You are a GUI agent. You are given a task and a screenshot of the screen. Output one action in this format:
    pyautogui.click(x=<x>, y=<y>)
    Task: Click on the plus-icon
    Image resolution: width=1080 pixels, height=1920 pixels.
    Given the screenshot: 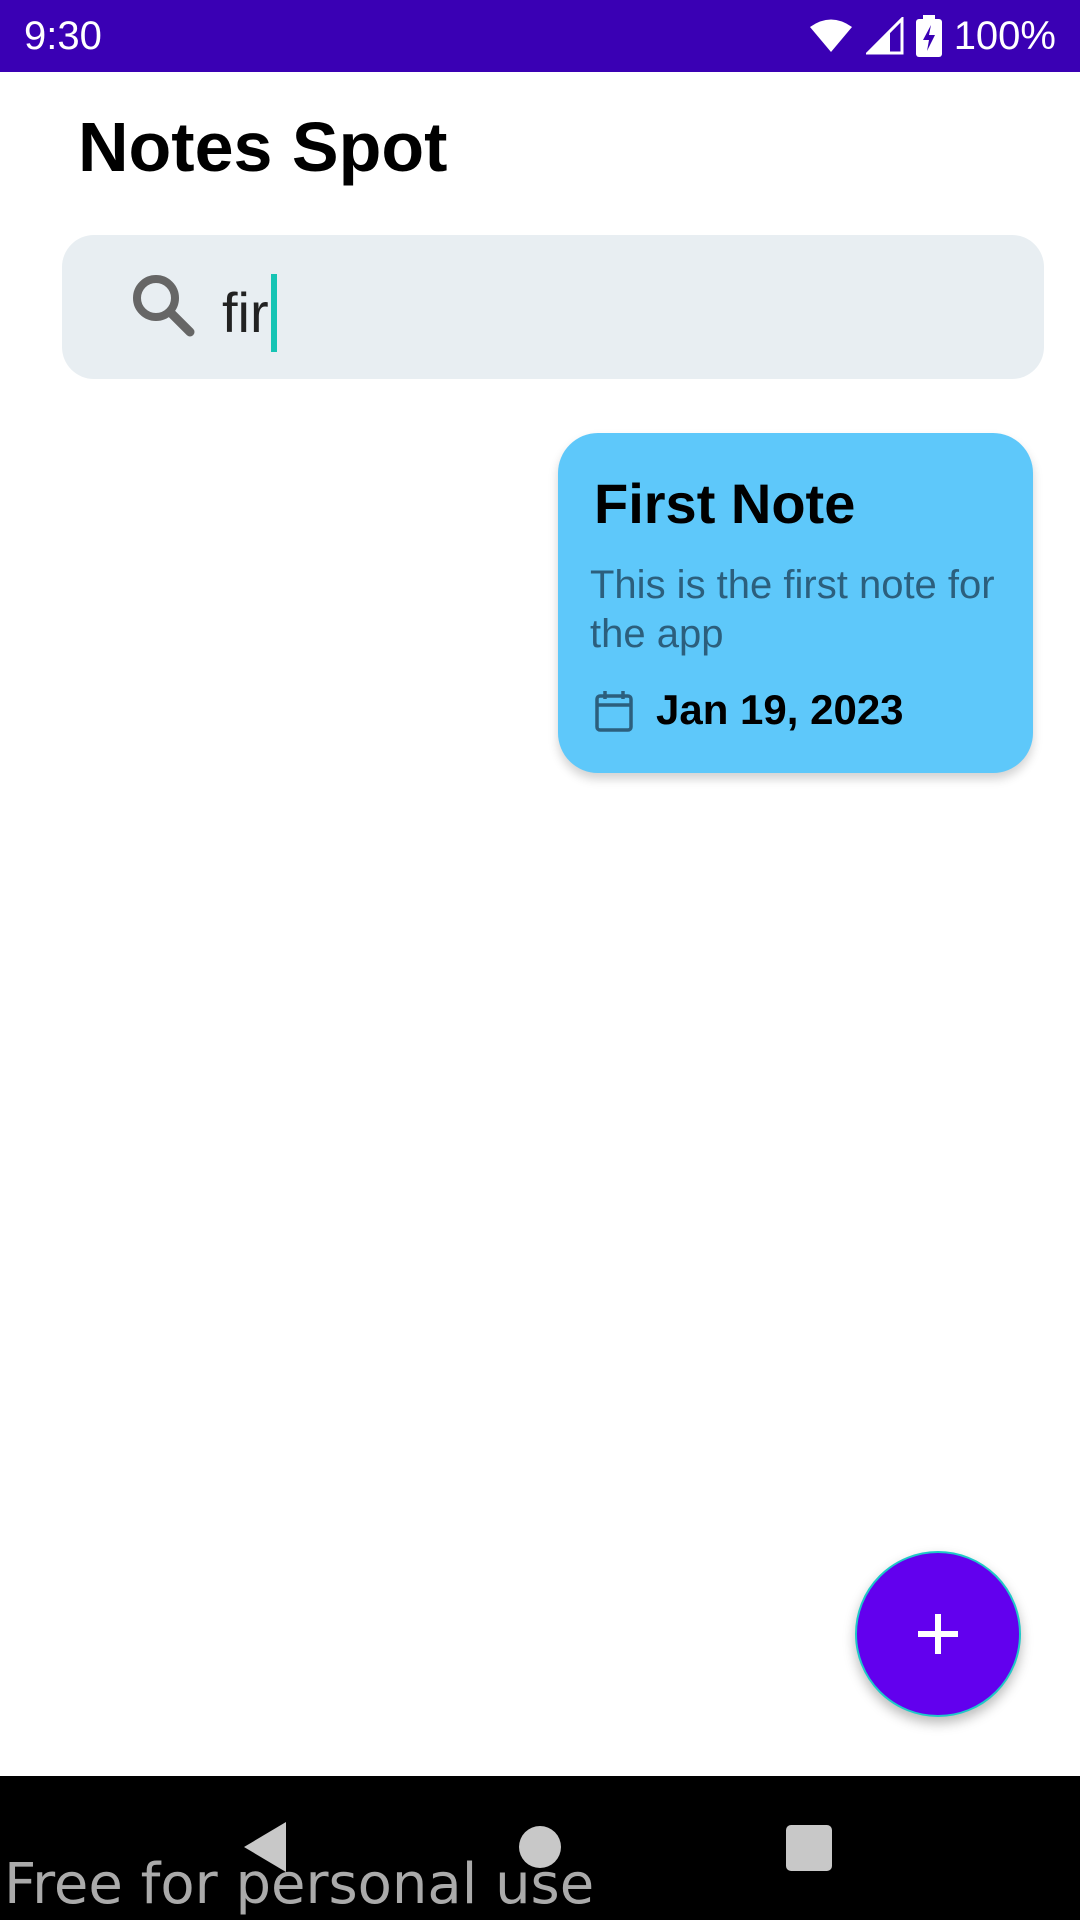 What is the action you would take?
    pyautogui.click(x=938, y=1634)
    